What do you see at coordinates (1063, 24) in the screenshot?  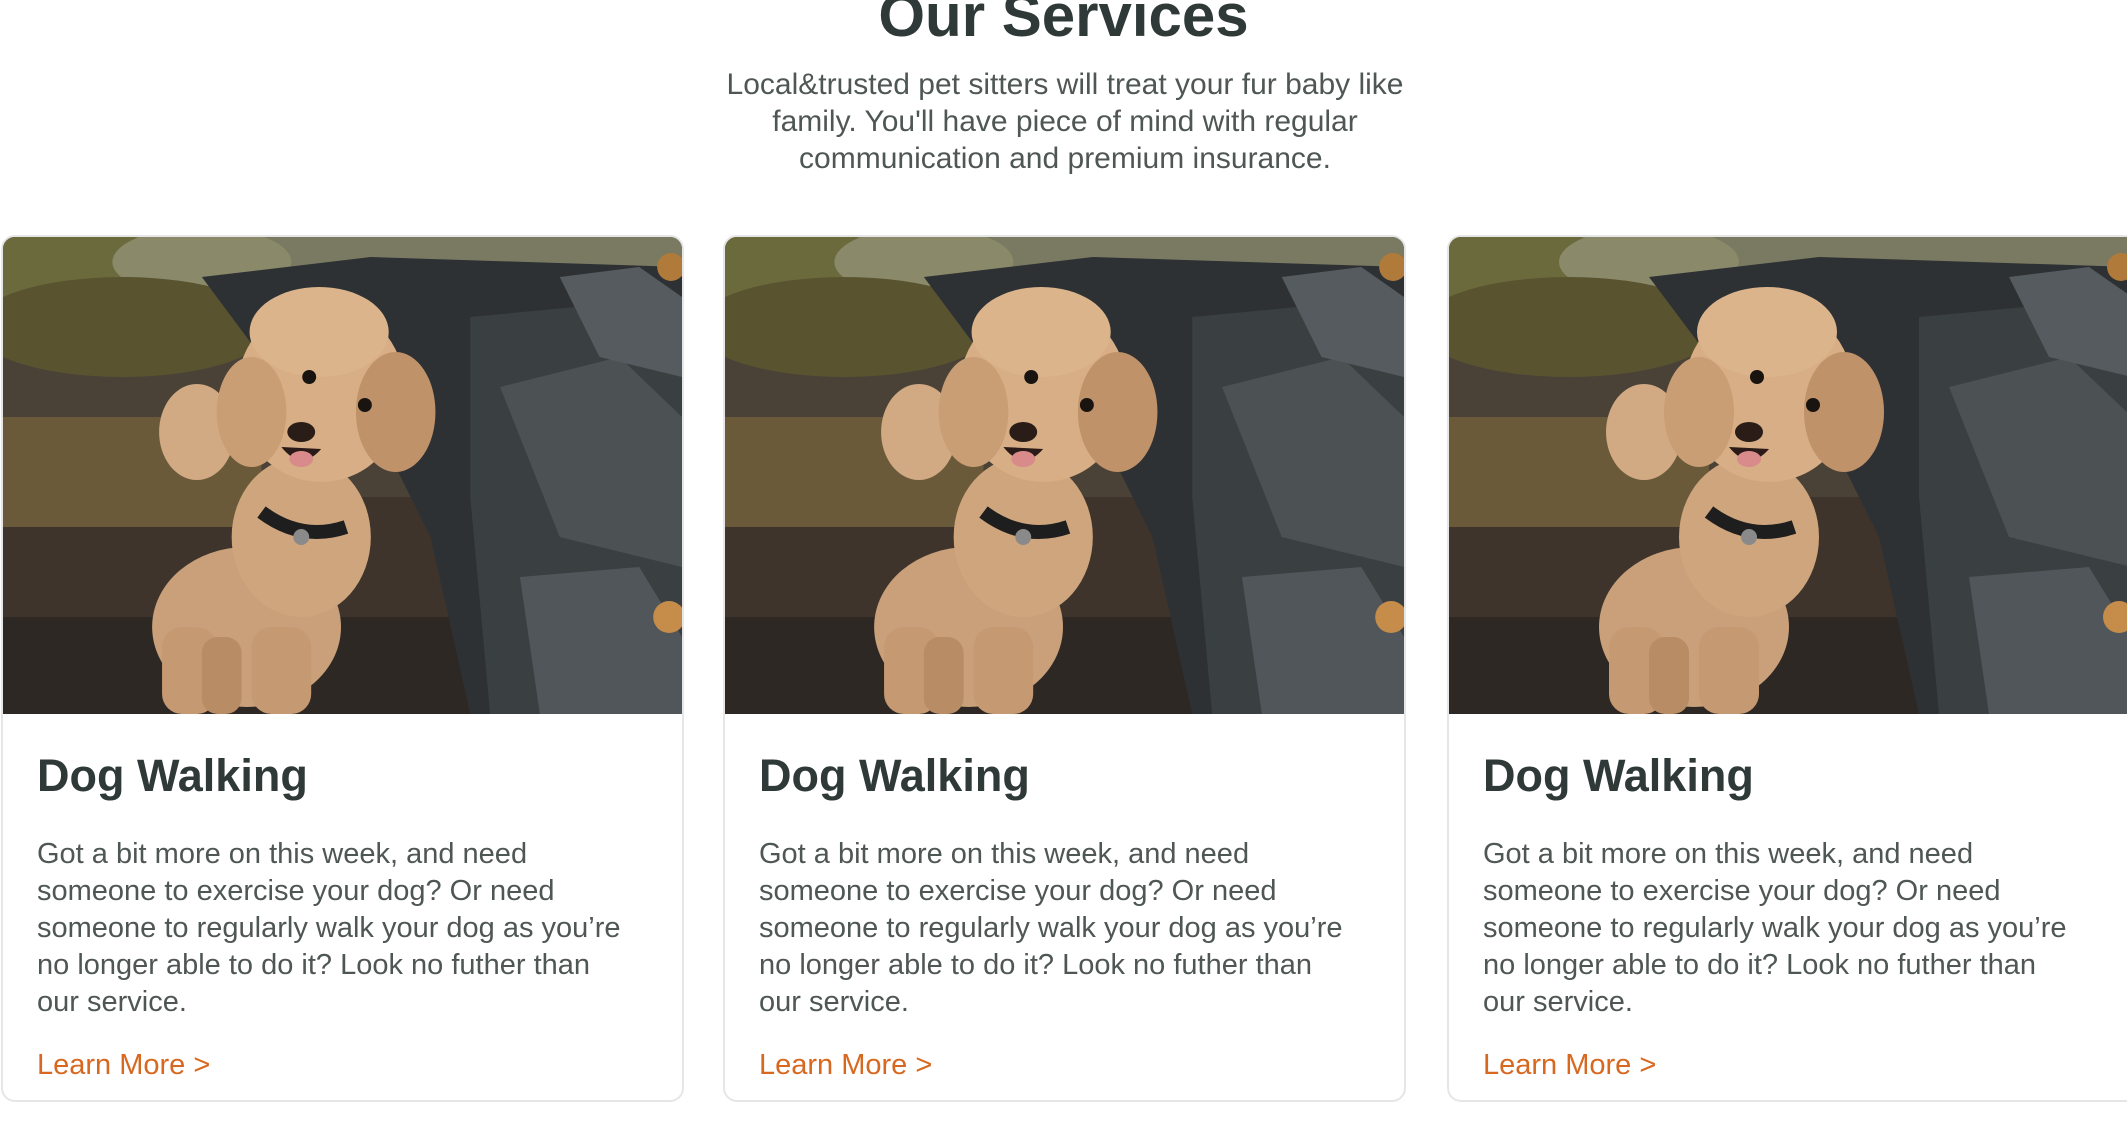 I see `section-title: Our Services` at bounding box center [1063, 24].